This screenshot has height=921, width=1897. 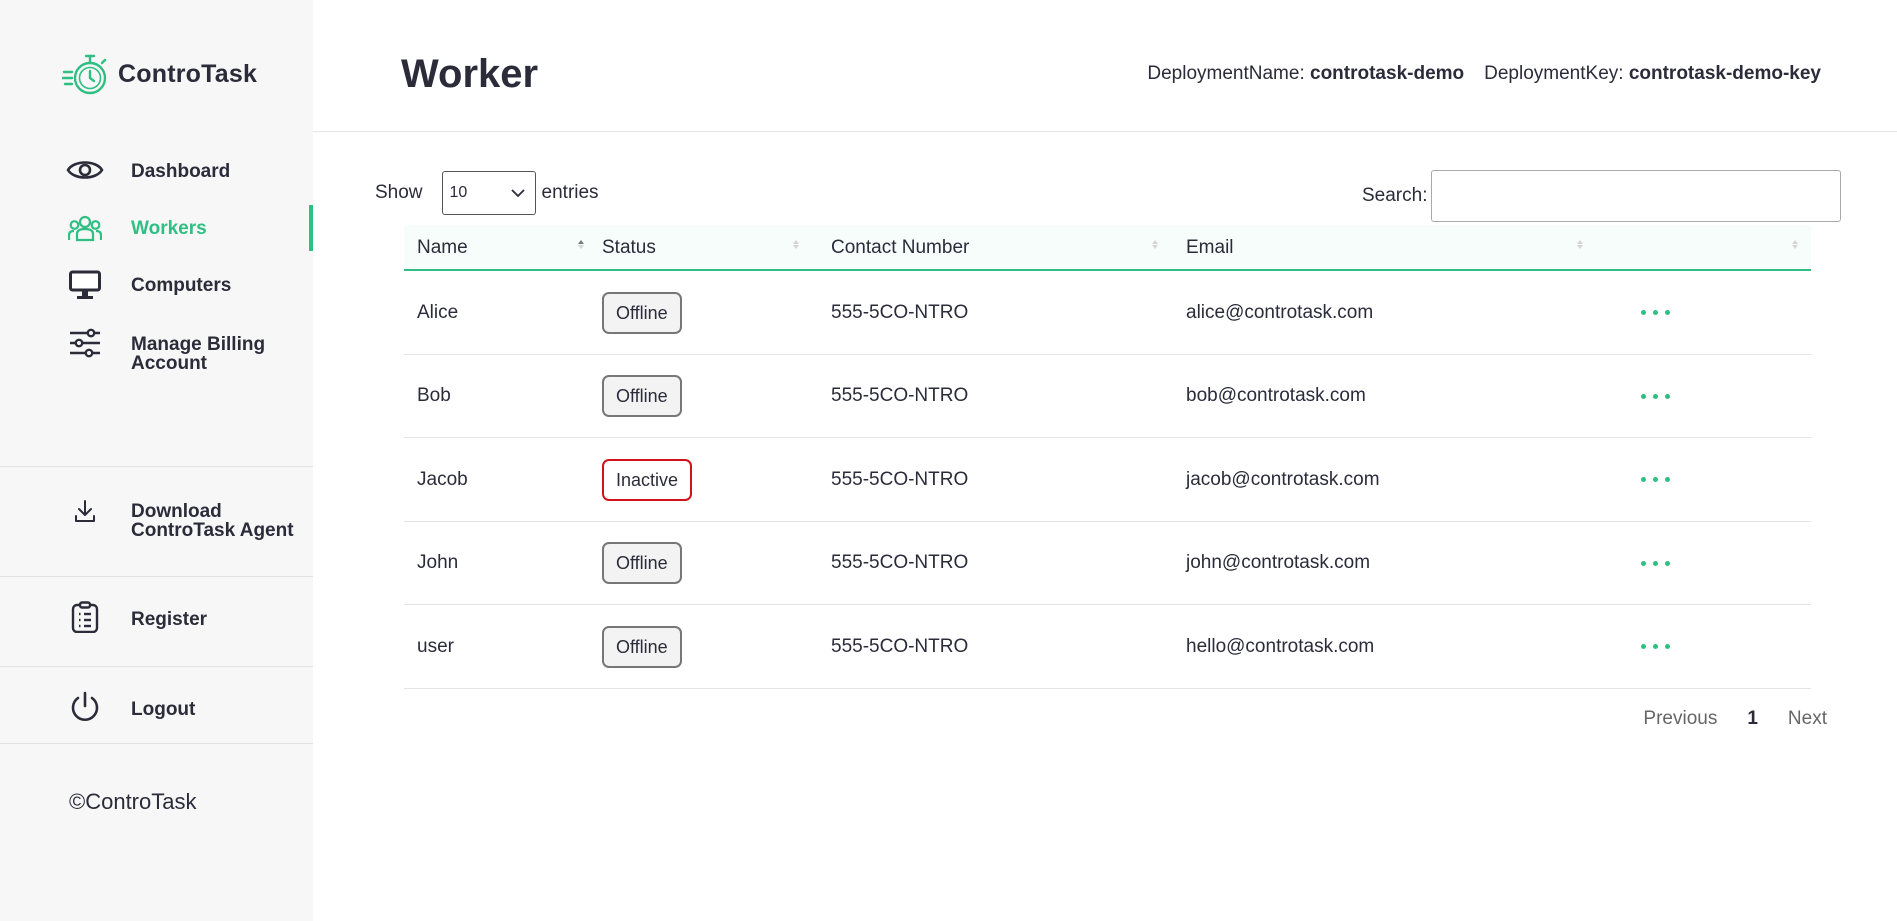 What do you see at coordinates (212, 521) in the screenshot?
I see `sidebar-item-label: Download ControTask Agent` at bounding box center [212, 521].